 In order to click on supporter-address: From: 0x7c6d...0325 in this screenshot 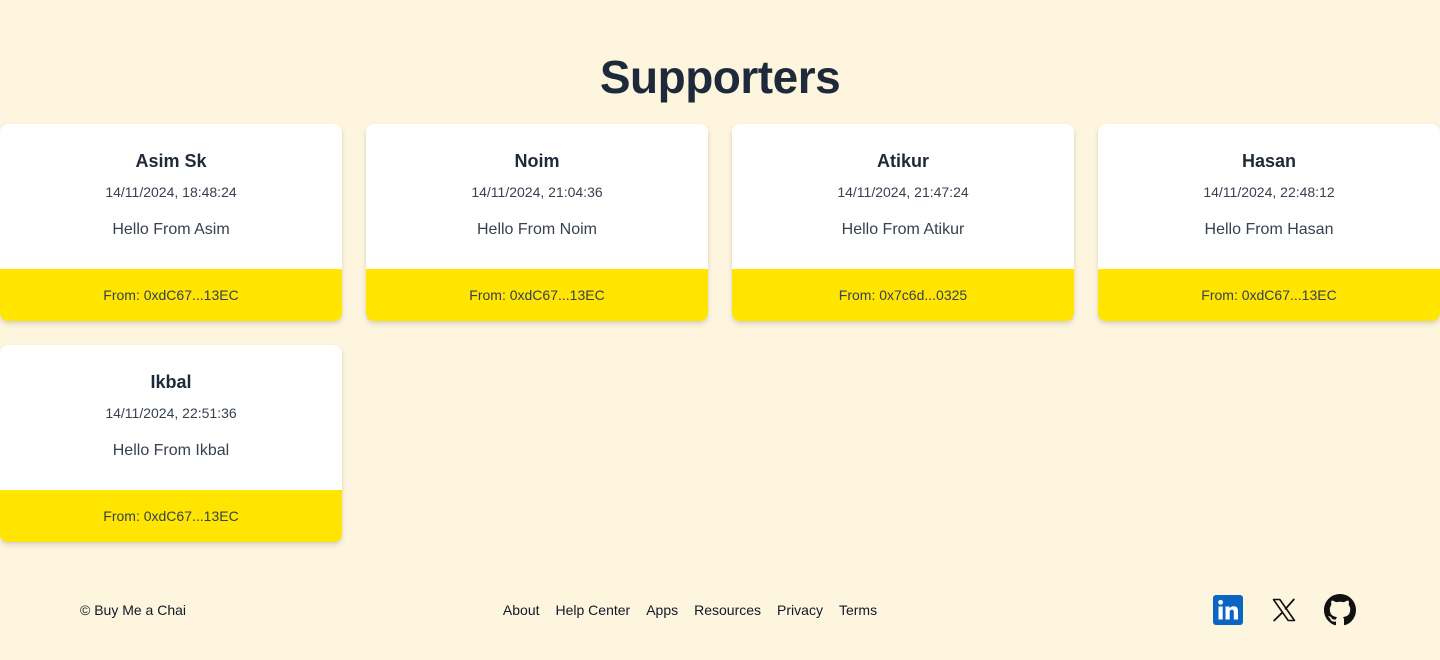, I will do `click(903, 295)`.